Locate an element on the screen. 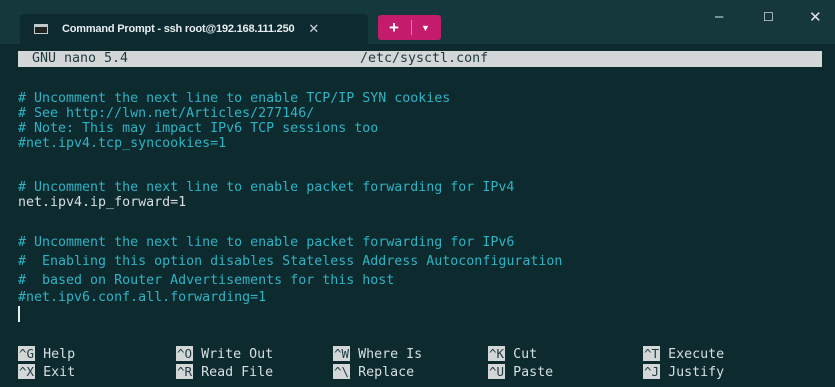  shortcut-read-file: ^R Read File is located at coordinates (224, 372).